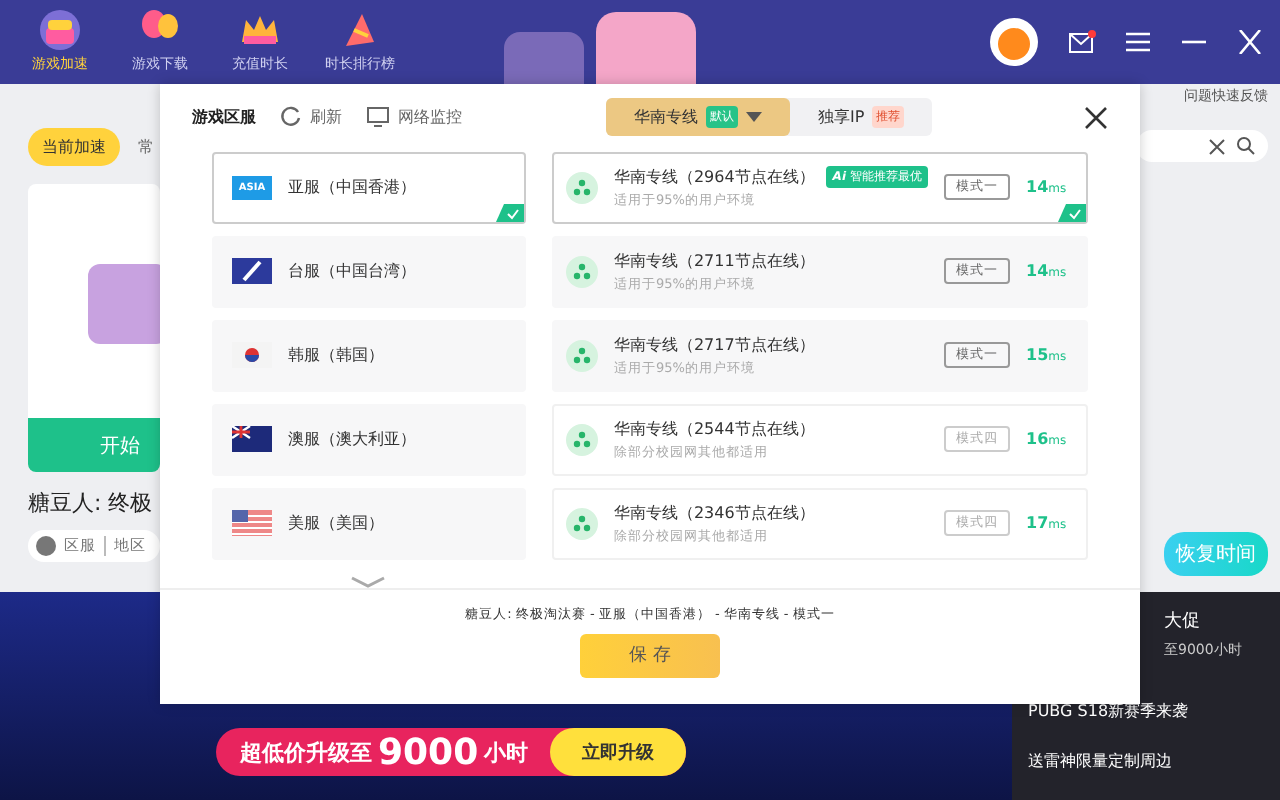 Image resolution: width=1280 pixels, height=800 pixels. What do you see at coordinates (1183, 621) in the screenshot?
I see `promo-title: 大促` at bounding box center [1183, 621].